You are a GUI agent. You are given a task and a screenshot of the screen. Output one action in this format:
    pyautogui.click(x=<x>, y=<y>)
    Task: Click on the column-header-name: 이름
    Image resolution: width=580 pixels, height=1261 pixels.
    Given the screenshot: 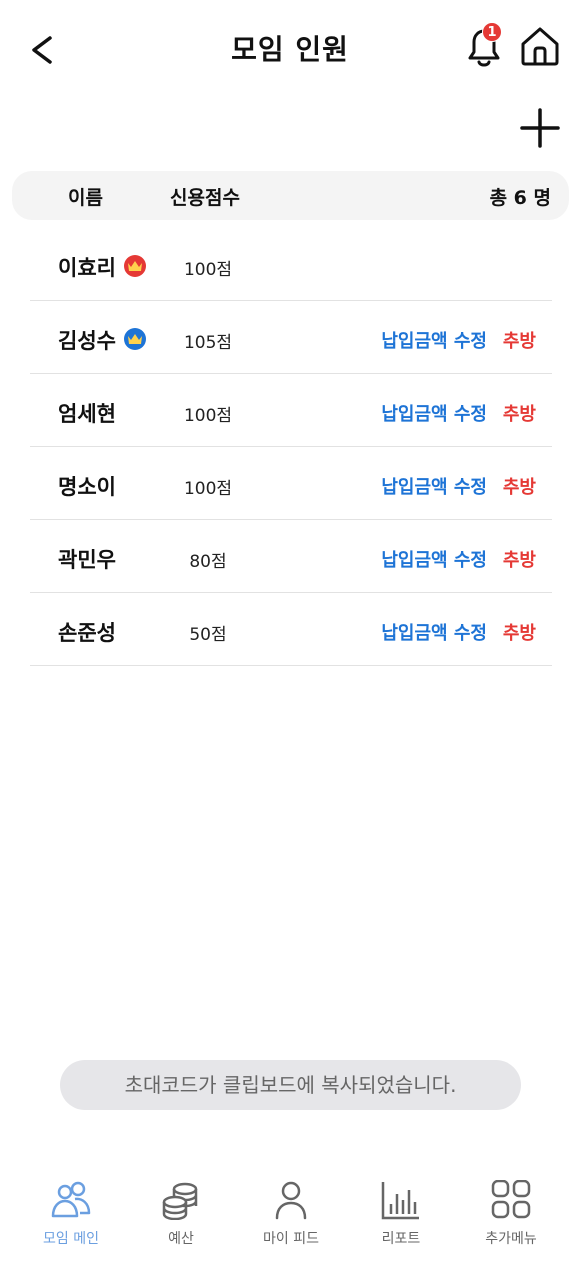 What is the action you would take?
    pyautogui.click(x=85, y=198)
    